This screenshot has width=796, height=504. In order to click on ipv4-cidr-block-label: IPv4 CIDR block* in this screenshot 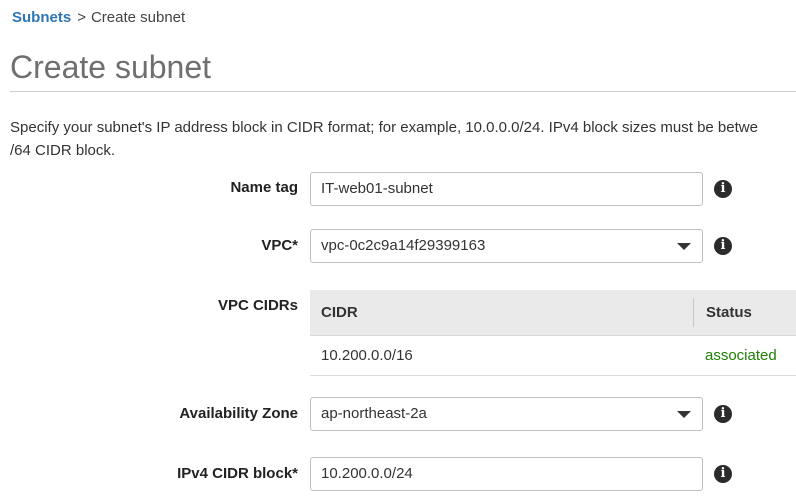, I will do `click(237, 473)`.